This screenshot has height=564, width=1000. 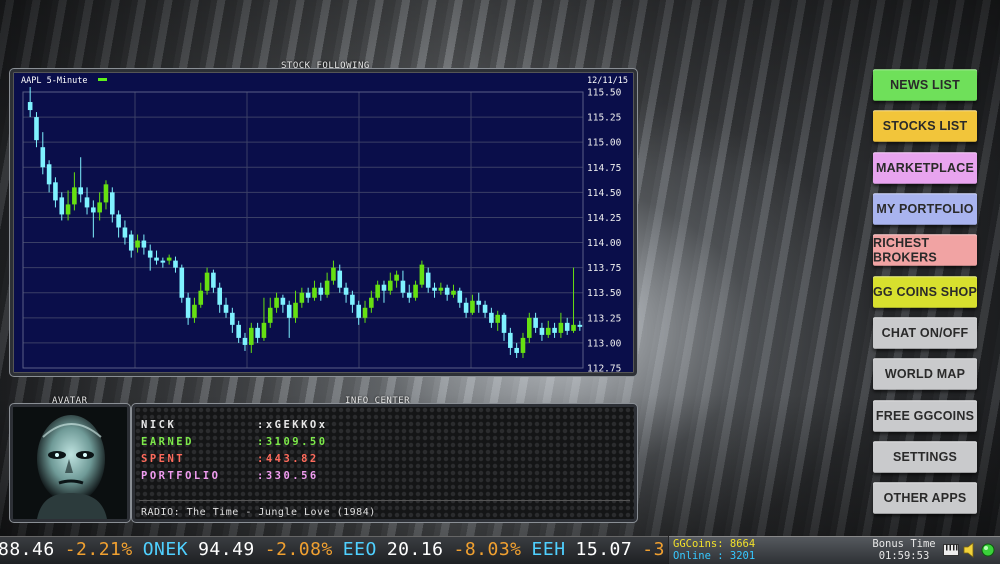 I want to click on ticker-item: EEH, so click(x=548, y=549).